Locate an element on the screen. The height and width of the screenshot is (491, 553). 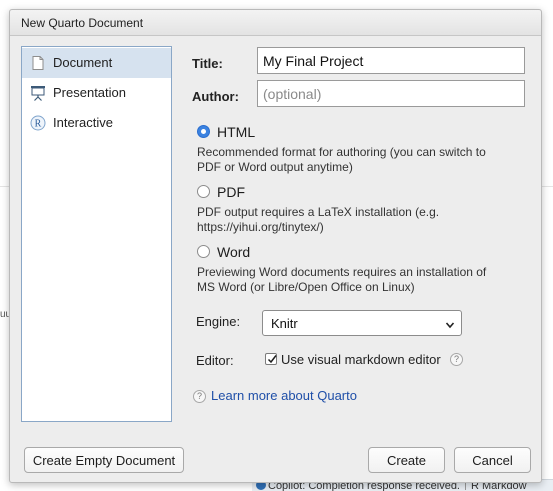
engine-label: Engine: is located at coordinates (218, 321).